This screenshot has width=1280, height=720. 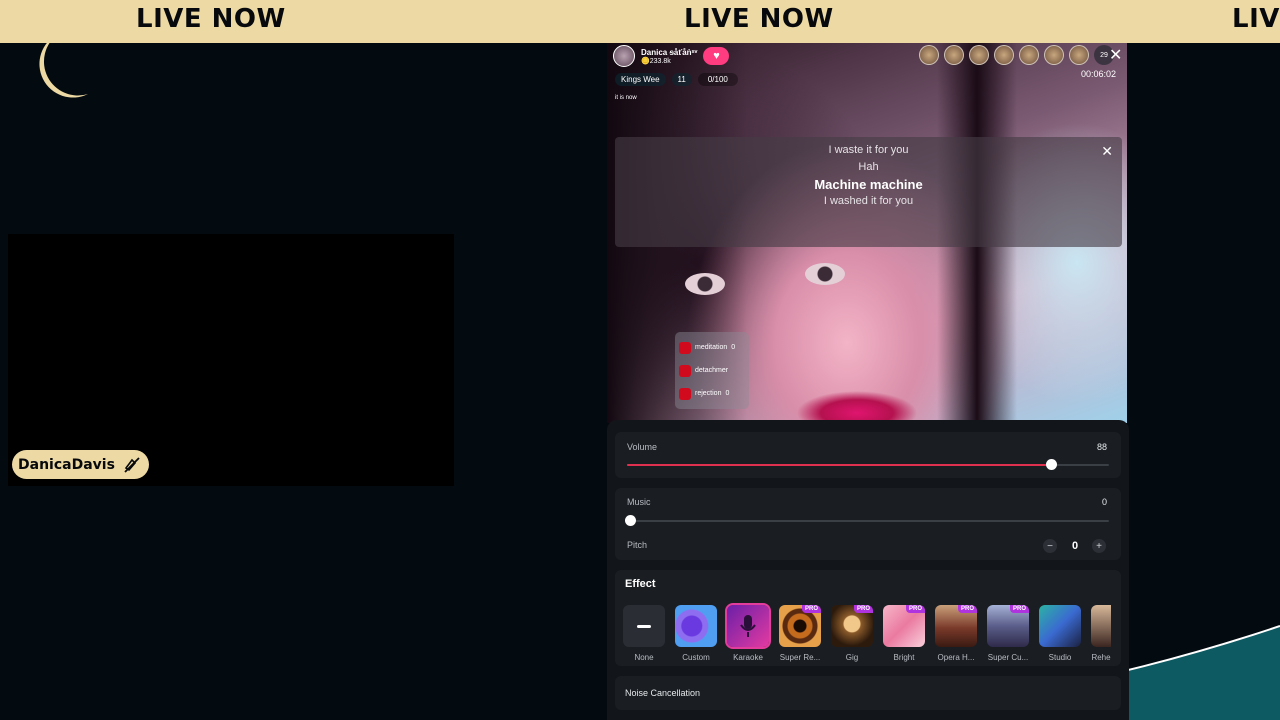 I want to click on effect-rehearsal: Rehe, so click(x=1101, y=633).